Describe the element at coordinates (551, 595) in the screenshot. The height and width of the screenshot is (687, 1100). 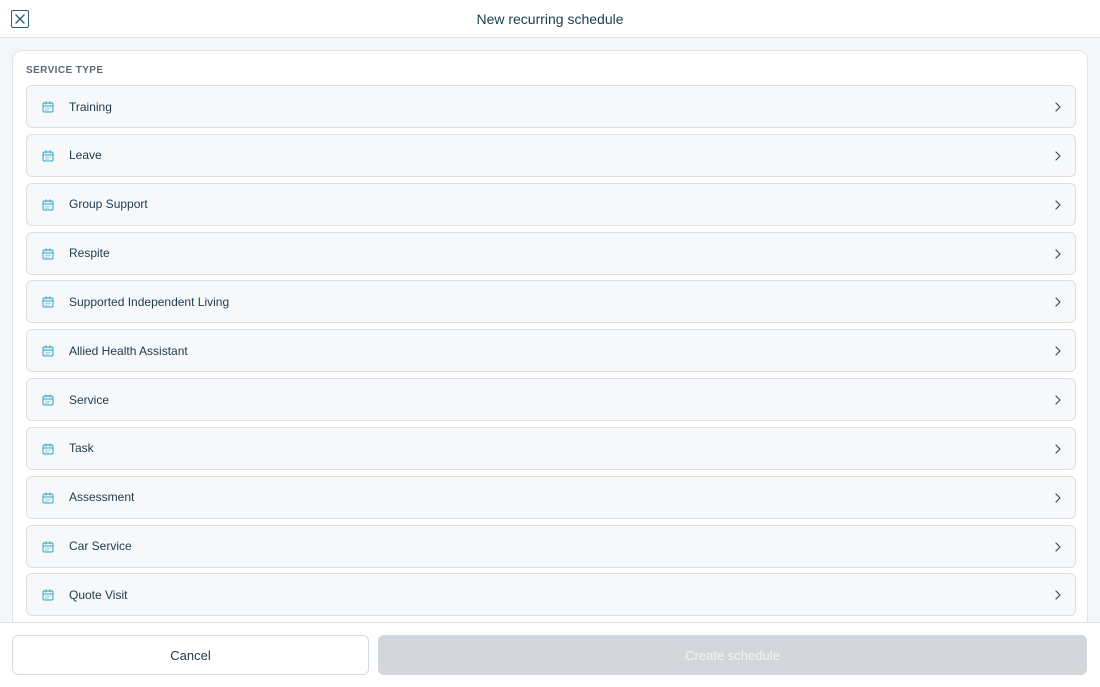
I see `list-item: Quote Visit` at that location.